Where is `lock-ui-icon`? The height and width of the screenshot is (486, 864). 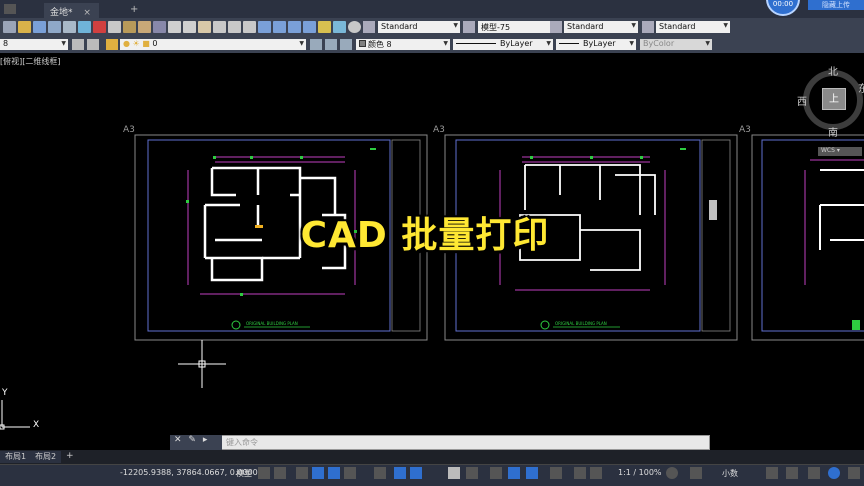 lock-ui-icon is located at coordinates (792, 473).